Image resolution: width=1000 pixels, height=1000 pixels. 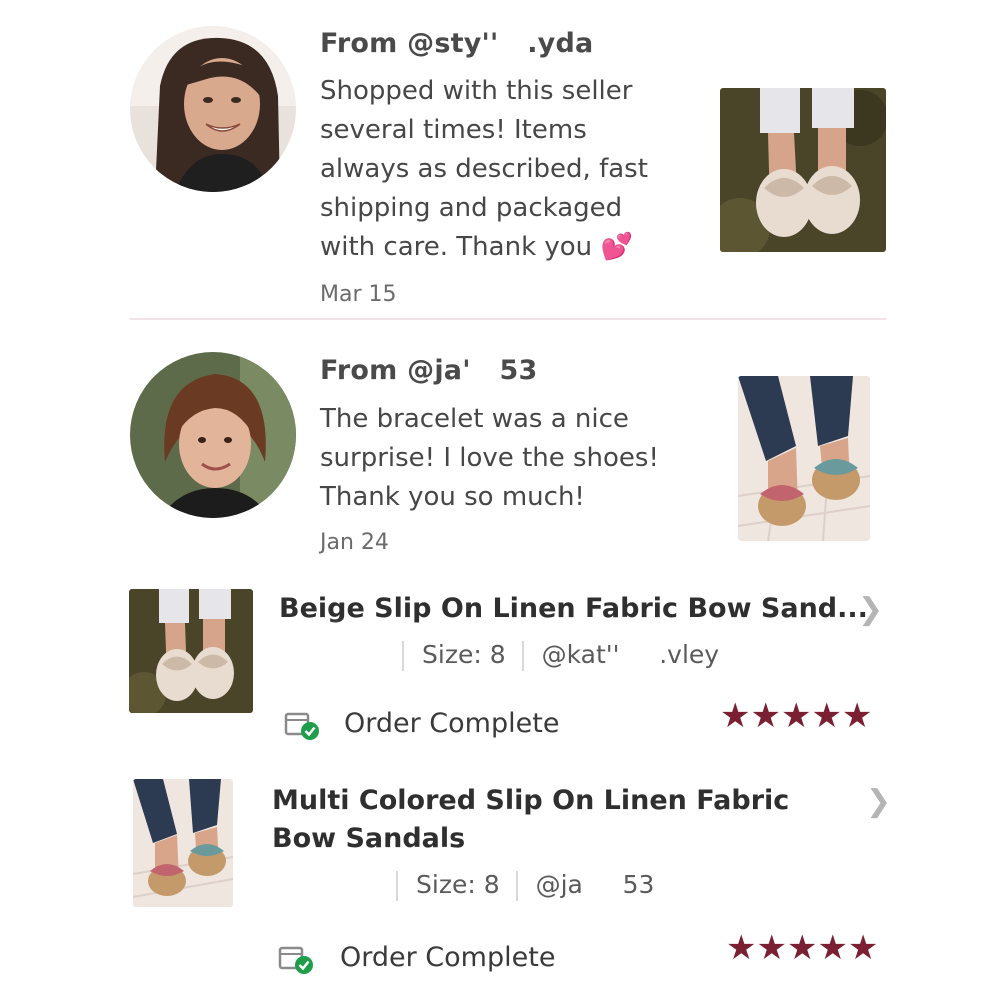 I want to click on multicolor-bow-sandals-photo-icon, so click(x=804, y=458).